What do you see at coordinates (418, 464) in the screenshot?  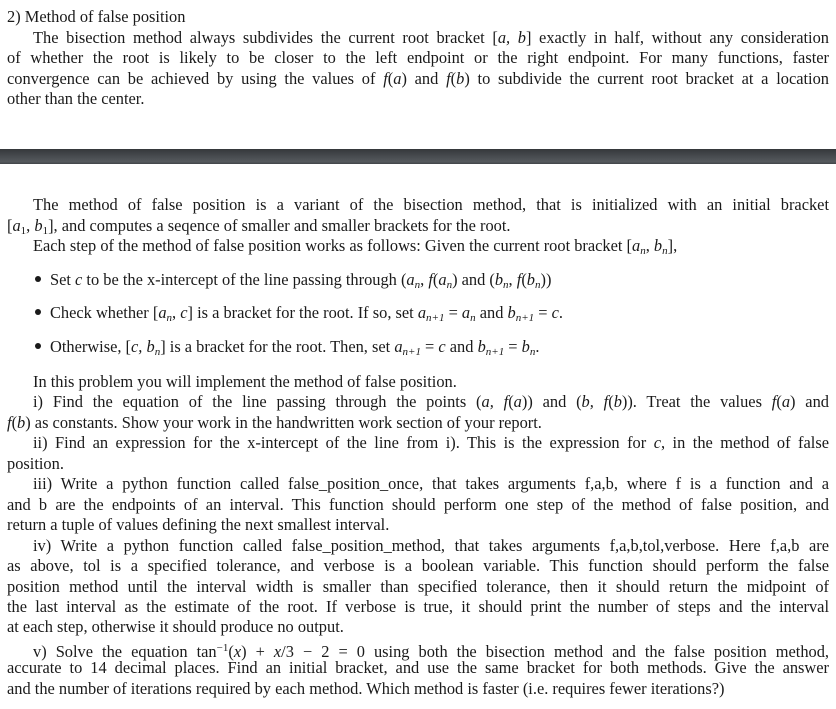 I see `problem-line: position.` at bounding box center [418, 464].